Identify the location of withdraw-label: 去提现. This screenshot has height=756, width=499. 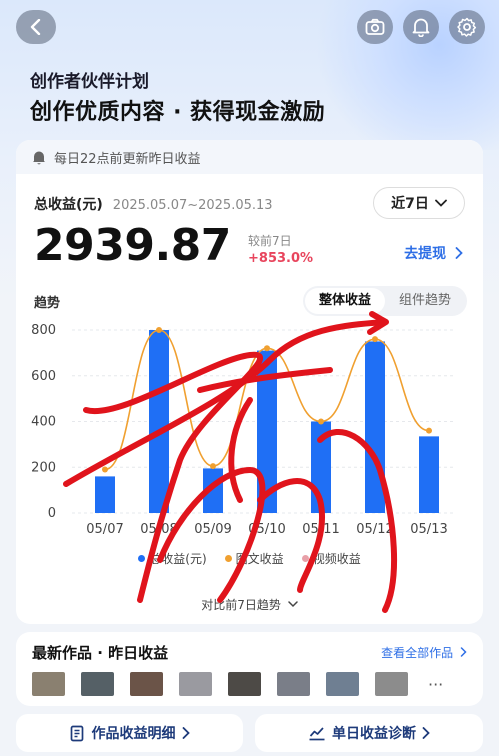
(425, 254).